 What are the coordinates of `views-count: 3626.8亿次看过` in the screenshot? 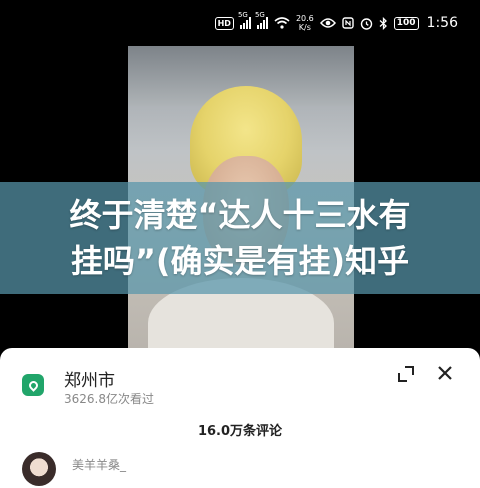 It's located at (109, 399).